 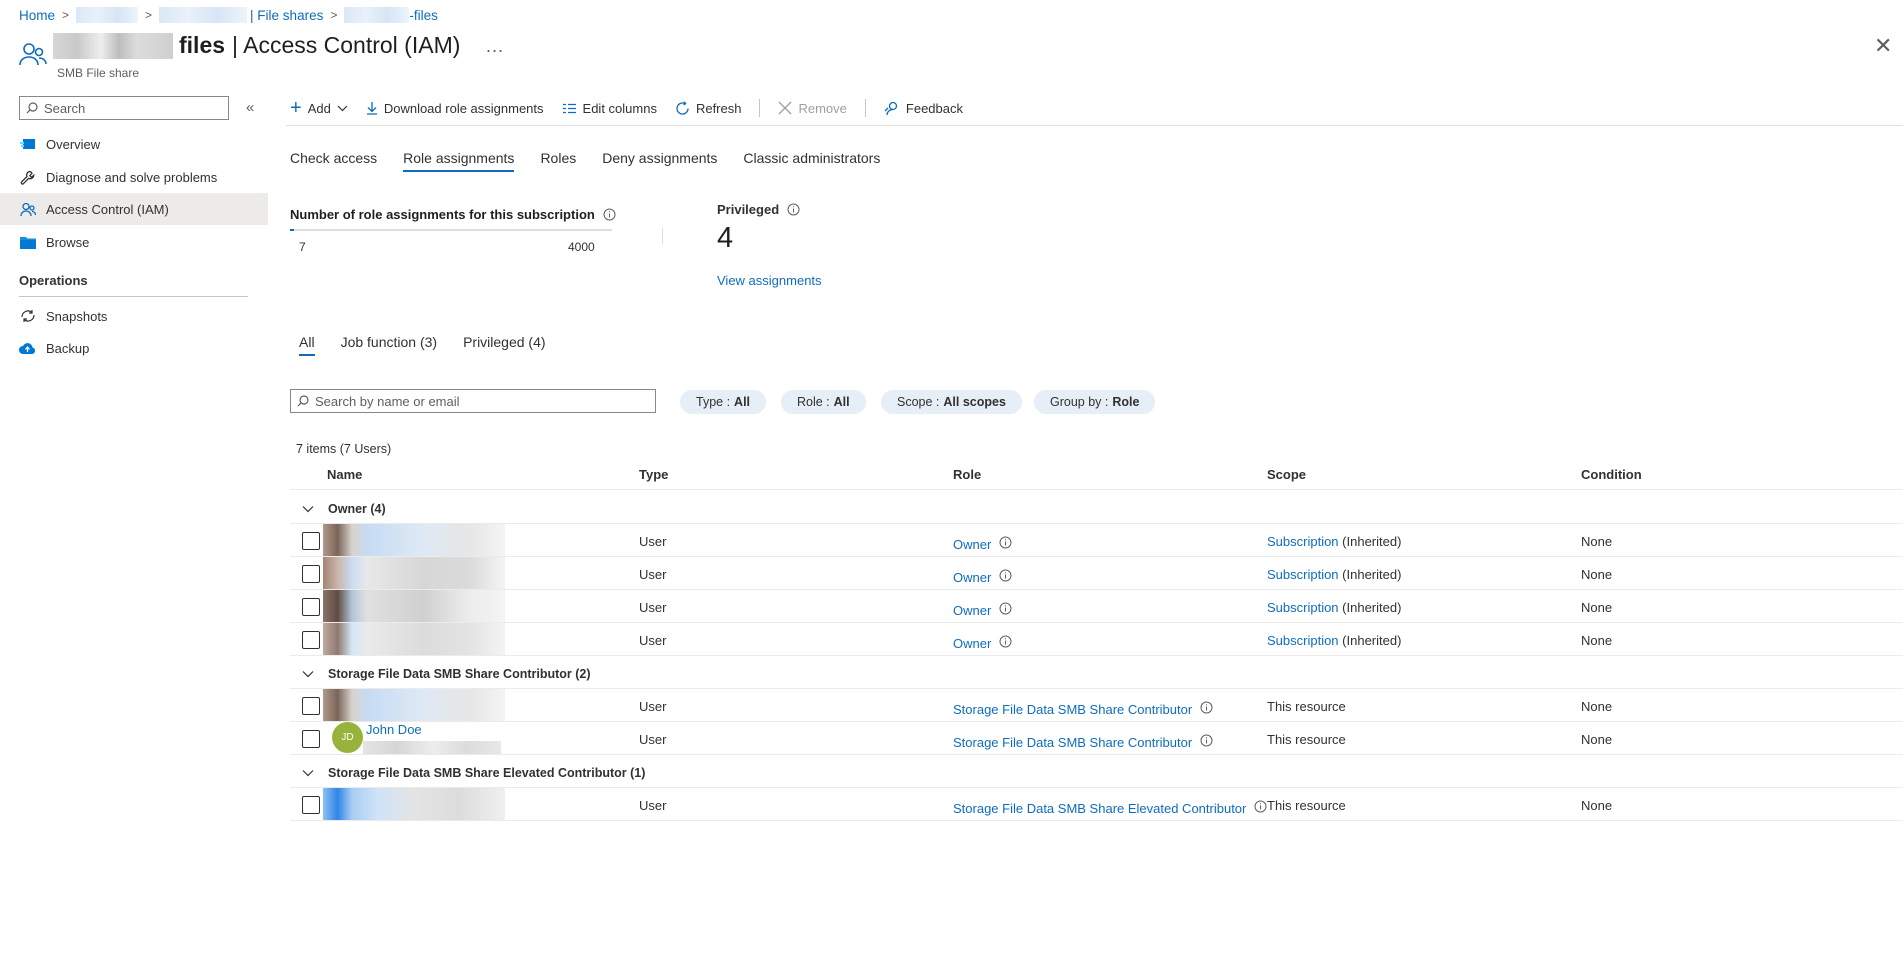 What do you see at coordinates (1883, 46) in the screenshot?
I see `close-icon: ✕` at bounding box center [1883, 46].